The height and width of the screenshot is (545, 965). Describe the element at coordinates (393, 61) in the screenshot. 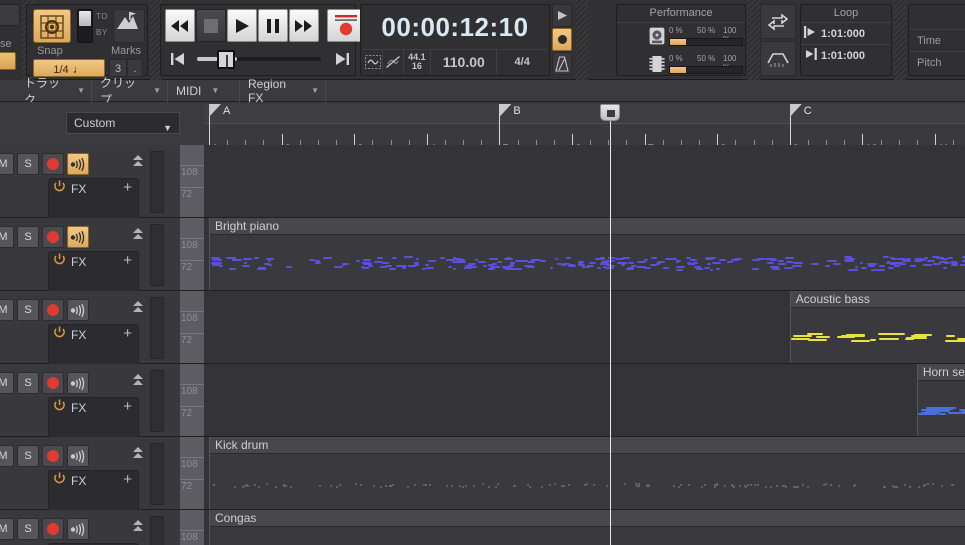

I see `mute-audio-icon` at that location.